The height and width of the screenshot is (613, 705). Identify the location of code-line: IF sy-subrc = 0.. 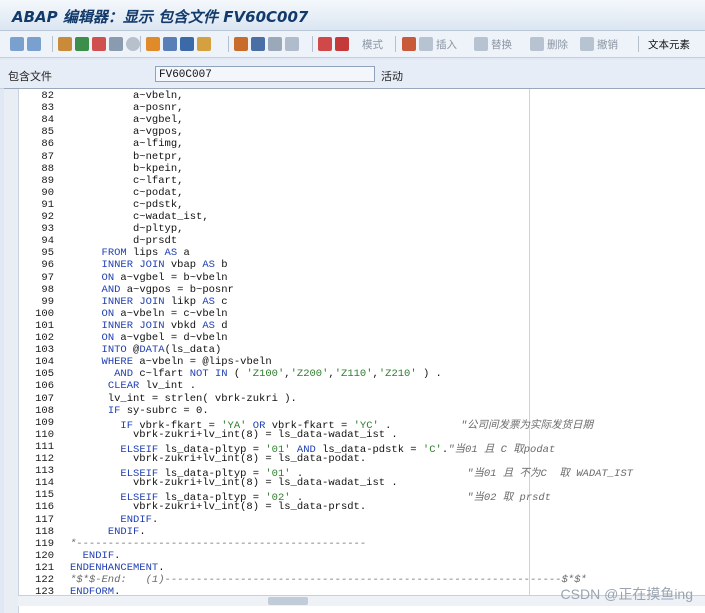
(139, 411).